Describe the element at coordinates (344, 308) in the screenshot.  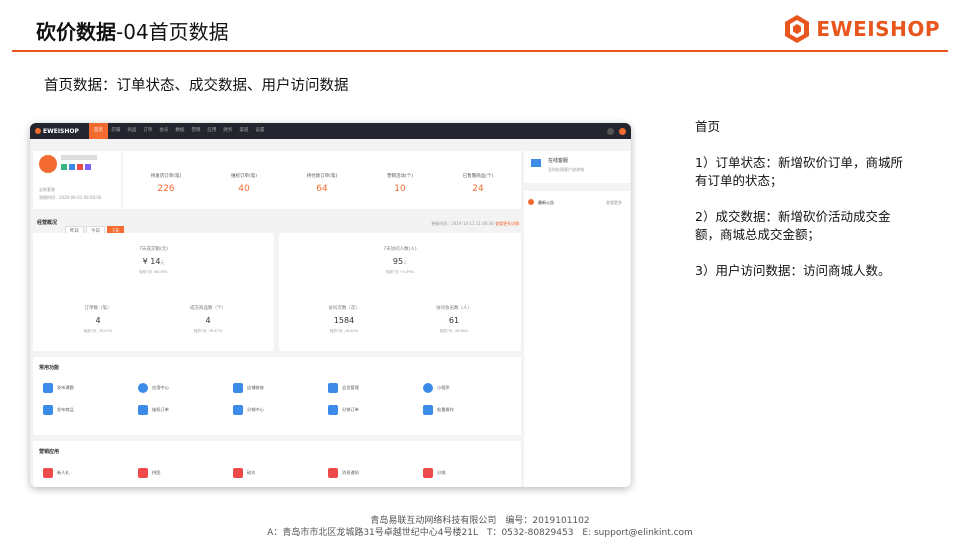
I see `visit-count-label: 访问次数（次）` at that location.